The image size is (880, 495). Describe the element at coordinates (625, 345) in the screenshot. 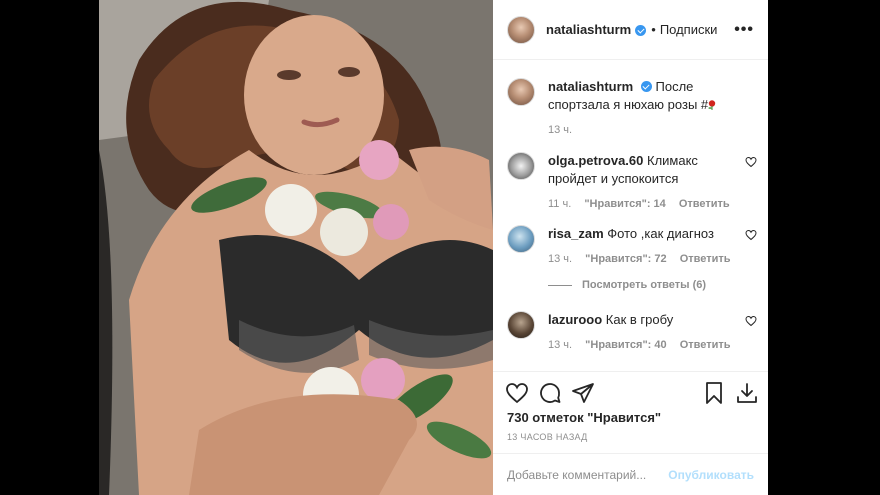

I see `comment-like-count: "Нравится": 40` at that location.